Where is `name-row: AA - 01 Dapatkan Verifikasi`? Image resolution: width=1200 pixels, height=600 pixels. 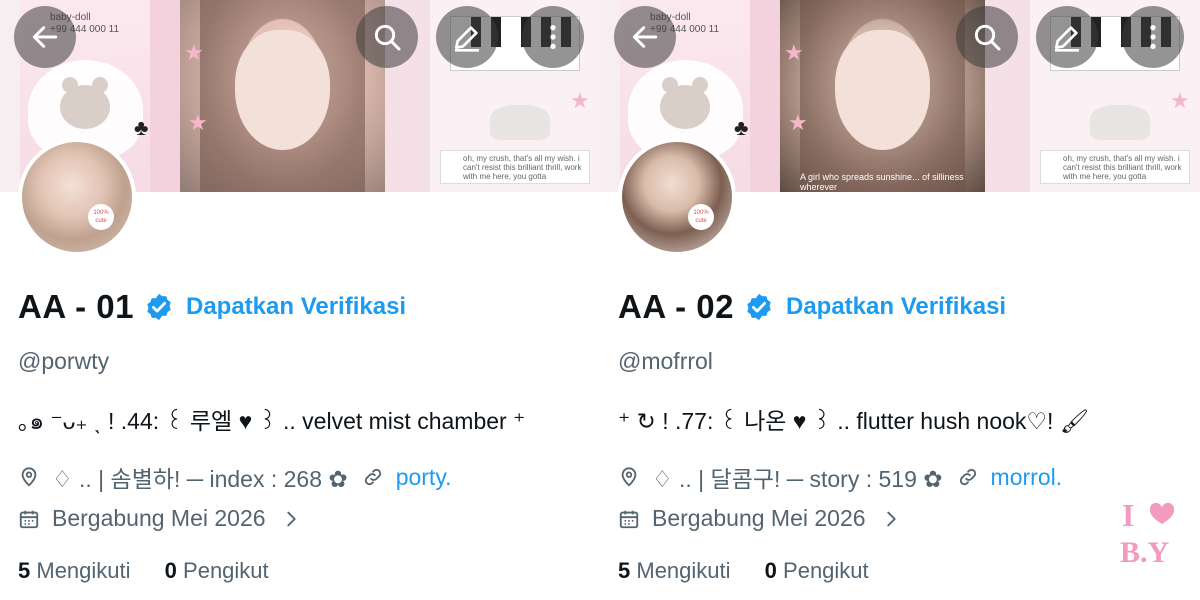 name-row: AA - 01 Dapatkan Verifikasi is located at coordinates (212, 307).